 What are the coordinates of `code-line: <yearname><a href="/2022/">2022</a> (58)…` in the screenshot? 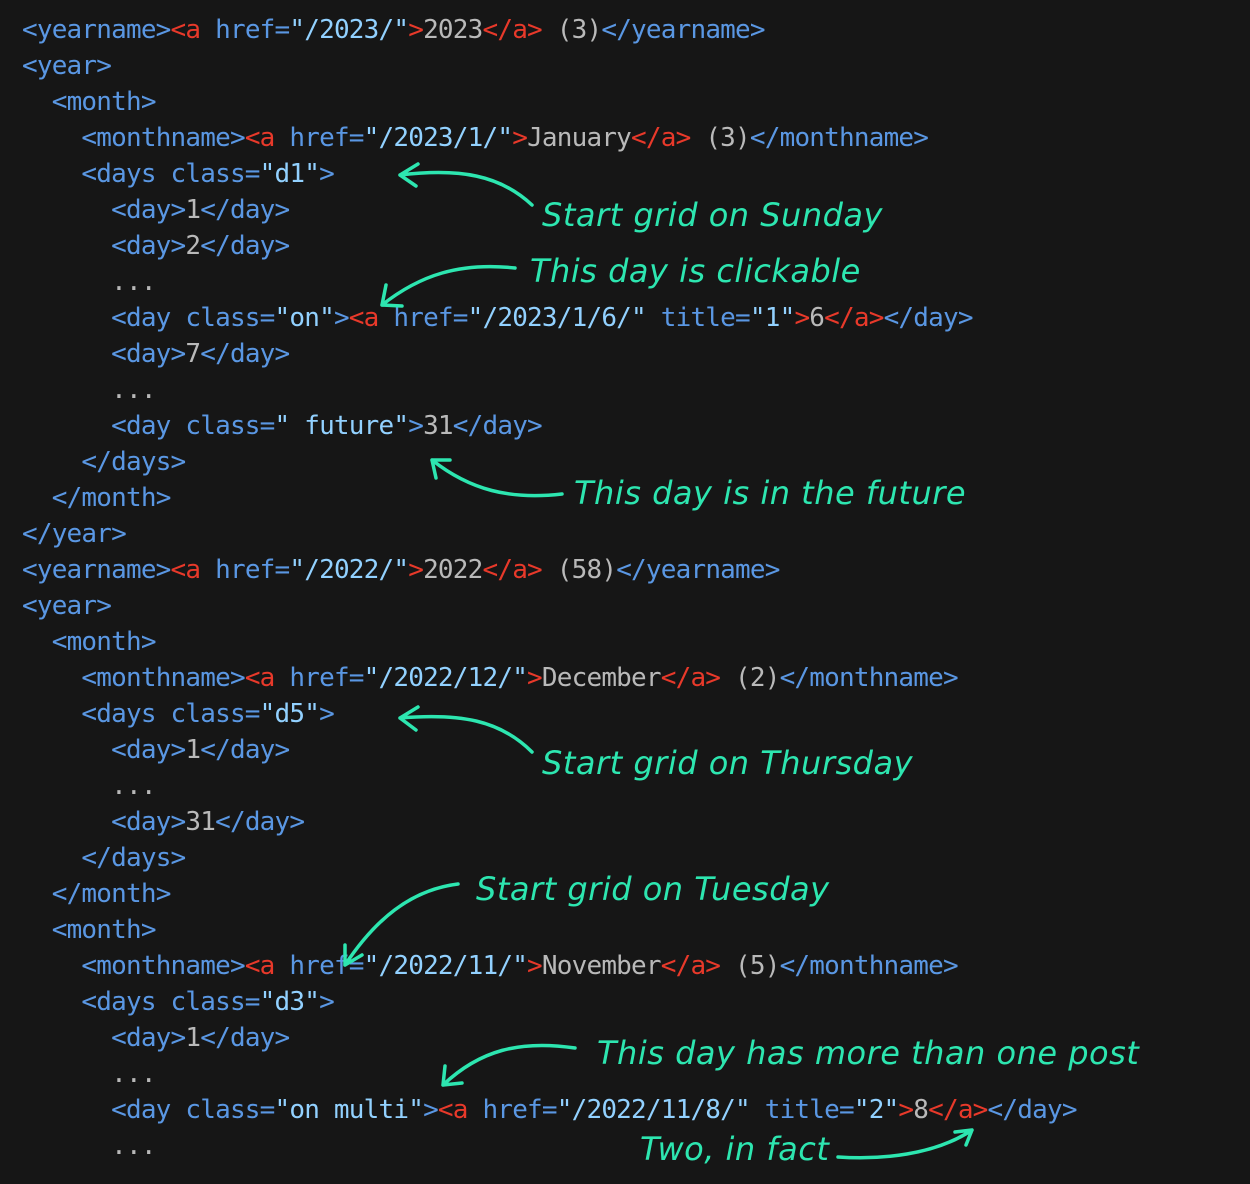 It's located at (549, 570).